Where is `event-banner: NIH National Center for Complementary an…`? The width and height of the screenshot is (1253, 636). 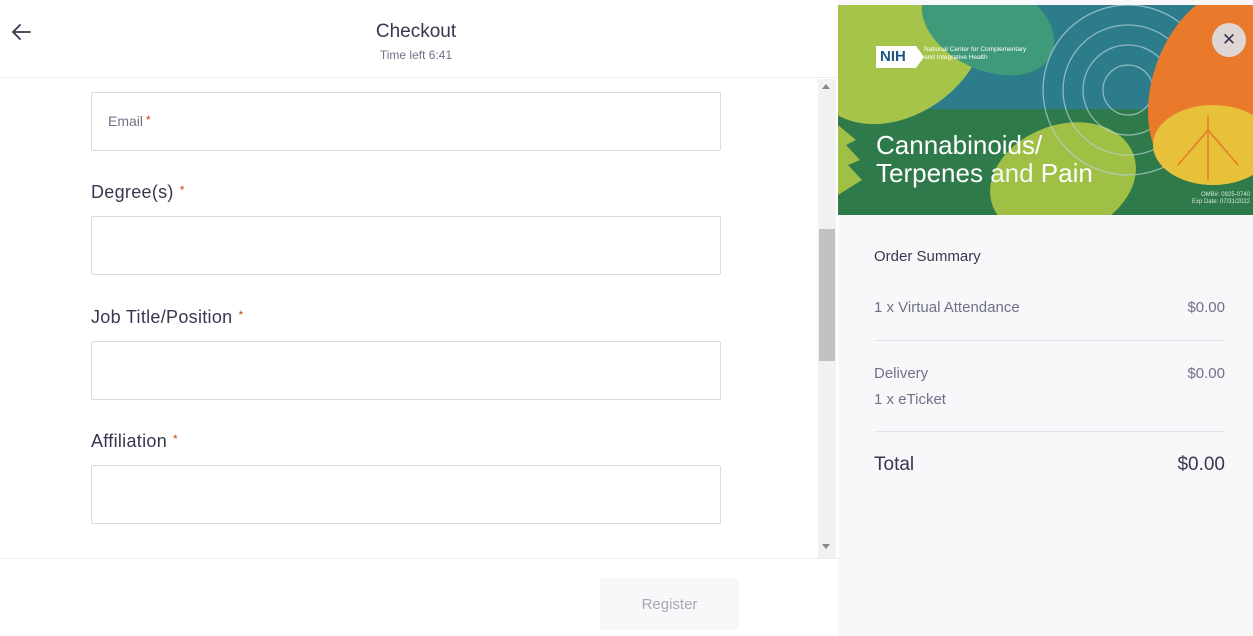 event-banner: NIH National Center for Complementary an… is located at coordinates (1045, 110).